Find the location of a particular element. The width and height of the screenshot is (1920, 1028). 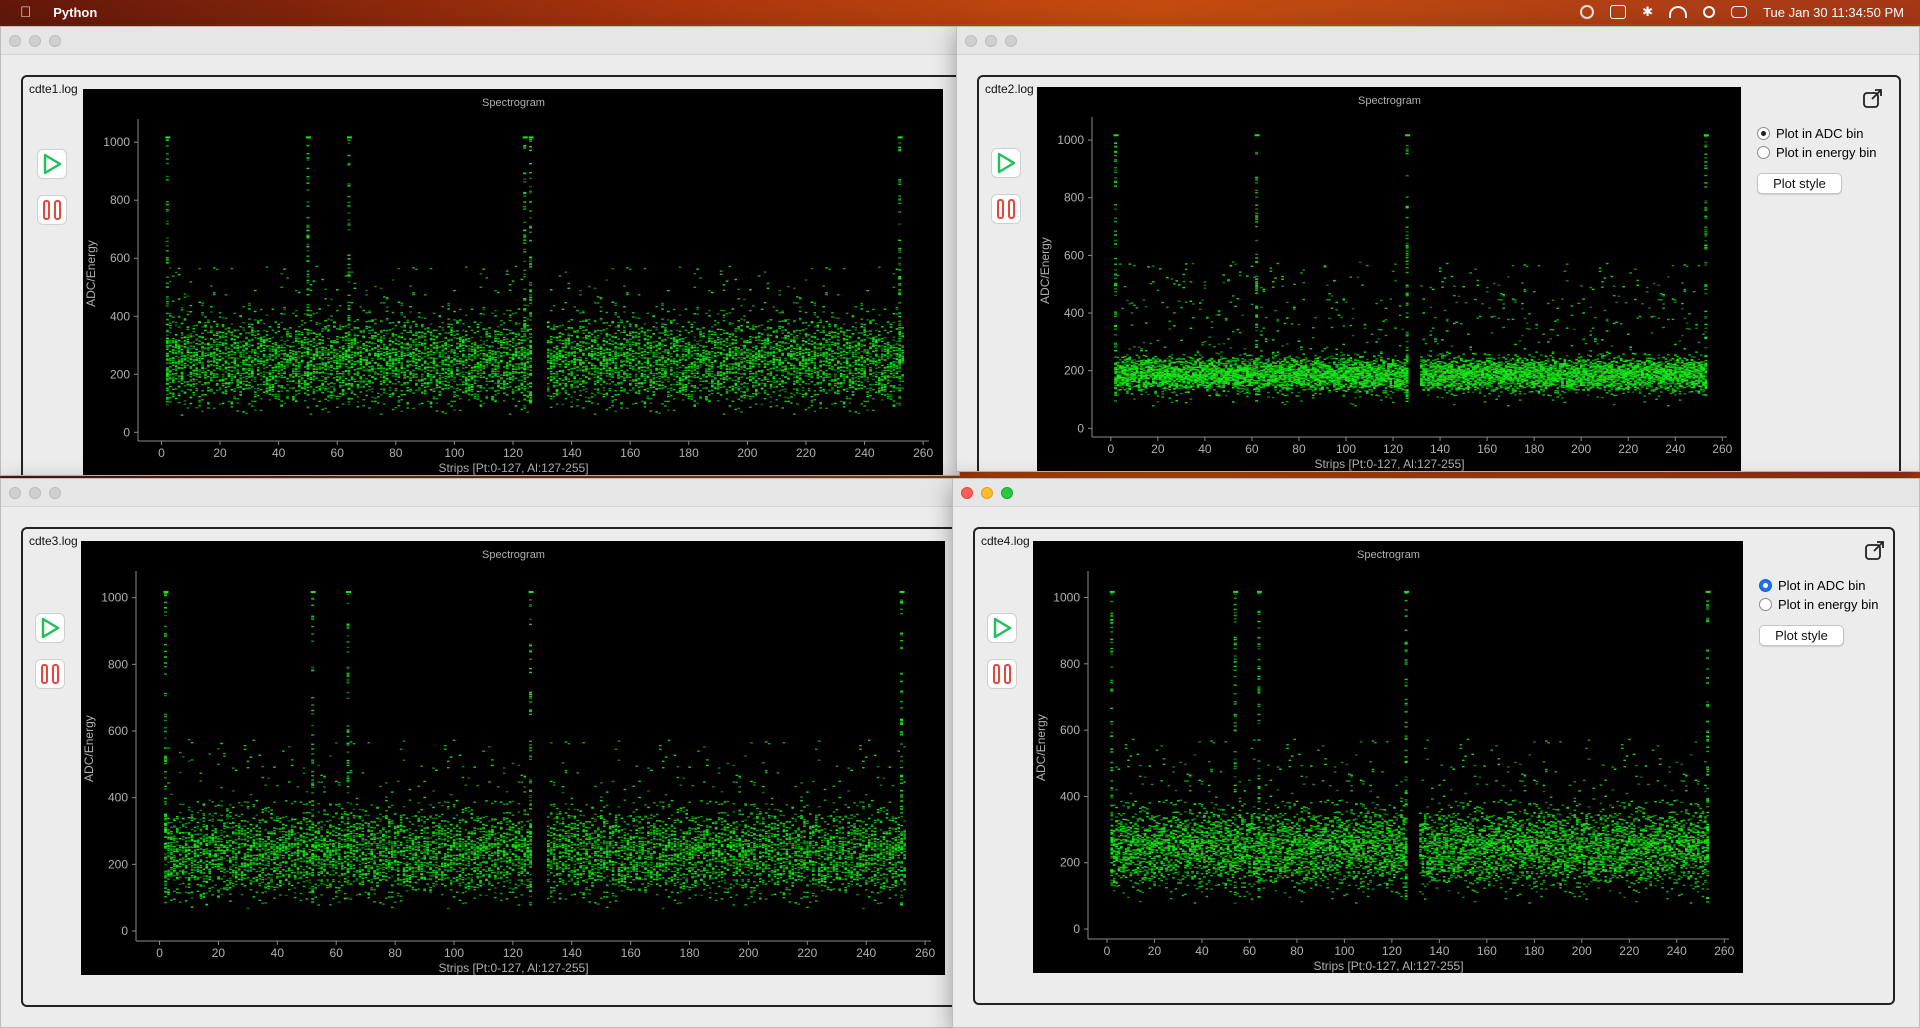

control-center-icon is located at coordinates (1739, 12).